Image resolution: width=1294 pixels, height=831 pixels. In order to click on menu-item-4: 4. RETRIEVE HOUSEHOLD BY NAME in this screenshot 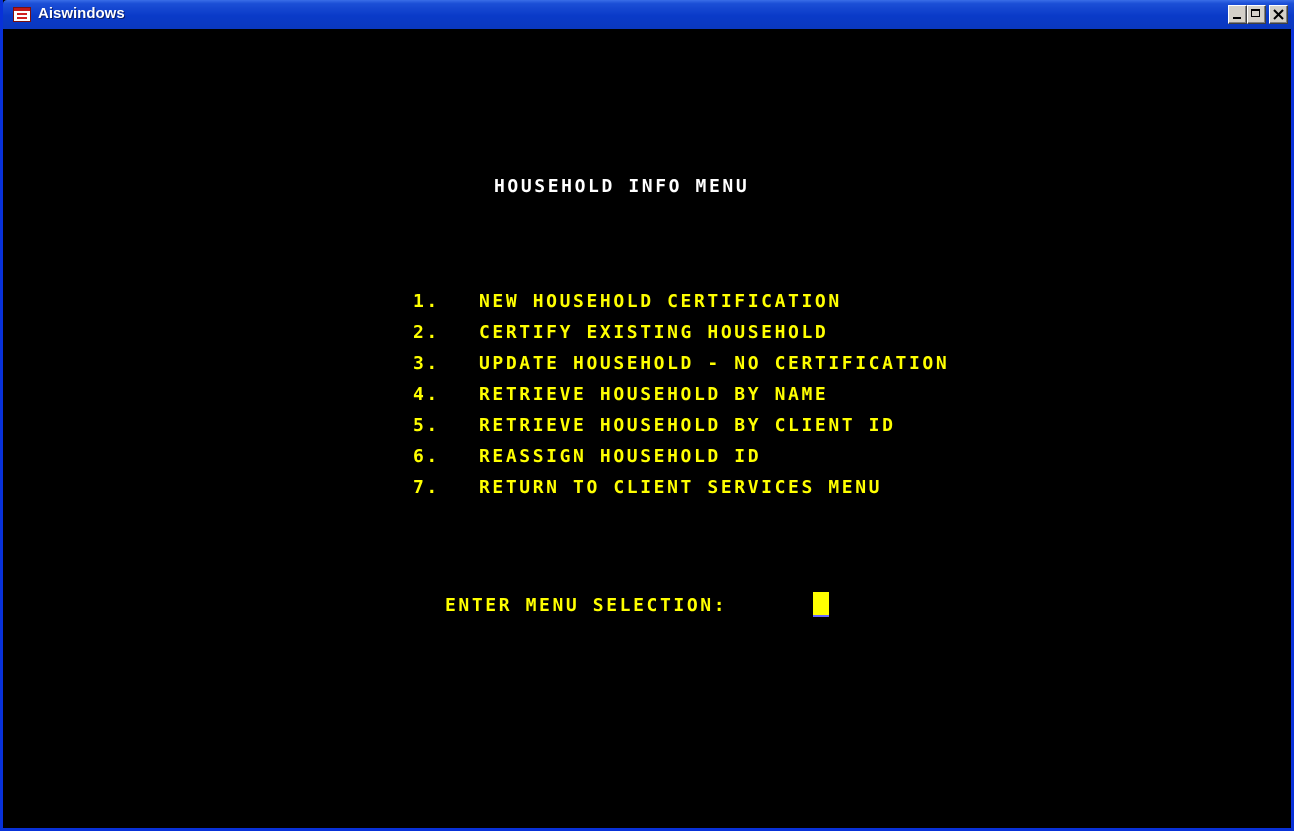, I will do `click(681, 401)`.